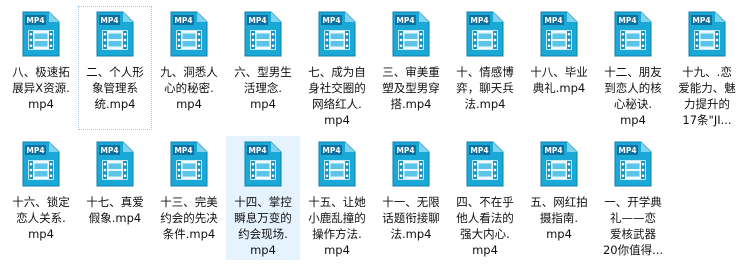 This screenshot has height=266, width=756. What do you see at coordinates (115, 88) in the screenshot?
I see `file-name-label: 二、个人形 象管理系 统.mp4` at bounding box center [115, 88].